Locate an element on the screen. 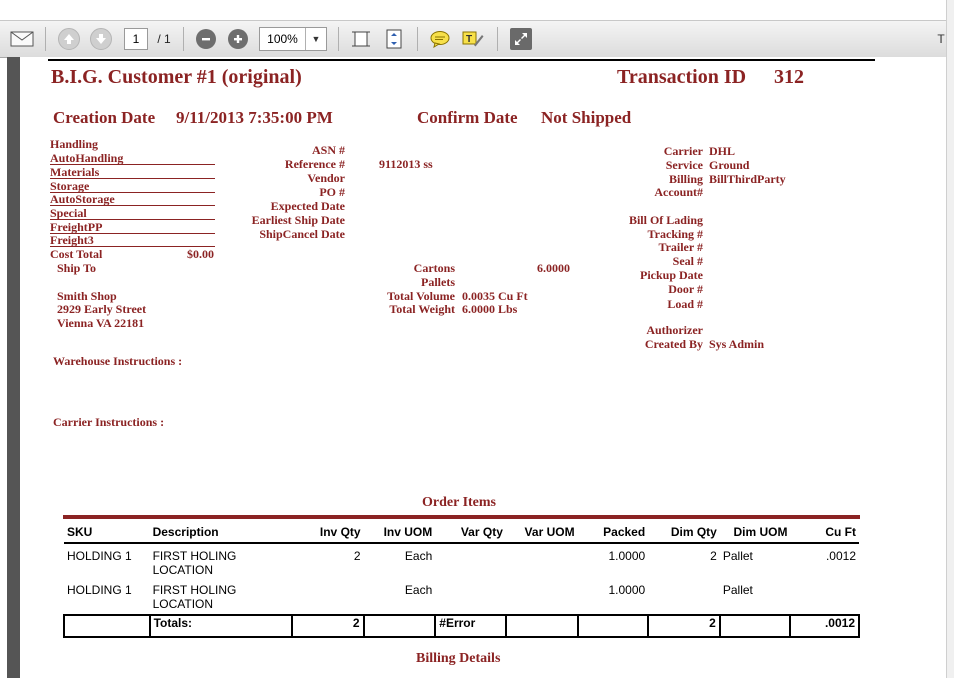 Image resolution: width=954 pixels, height=678 pixels. totals-row: Totals: 2 #Error 2 .0012 is located at coordinates (461, 626).